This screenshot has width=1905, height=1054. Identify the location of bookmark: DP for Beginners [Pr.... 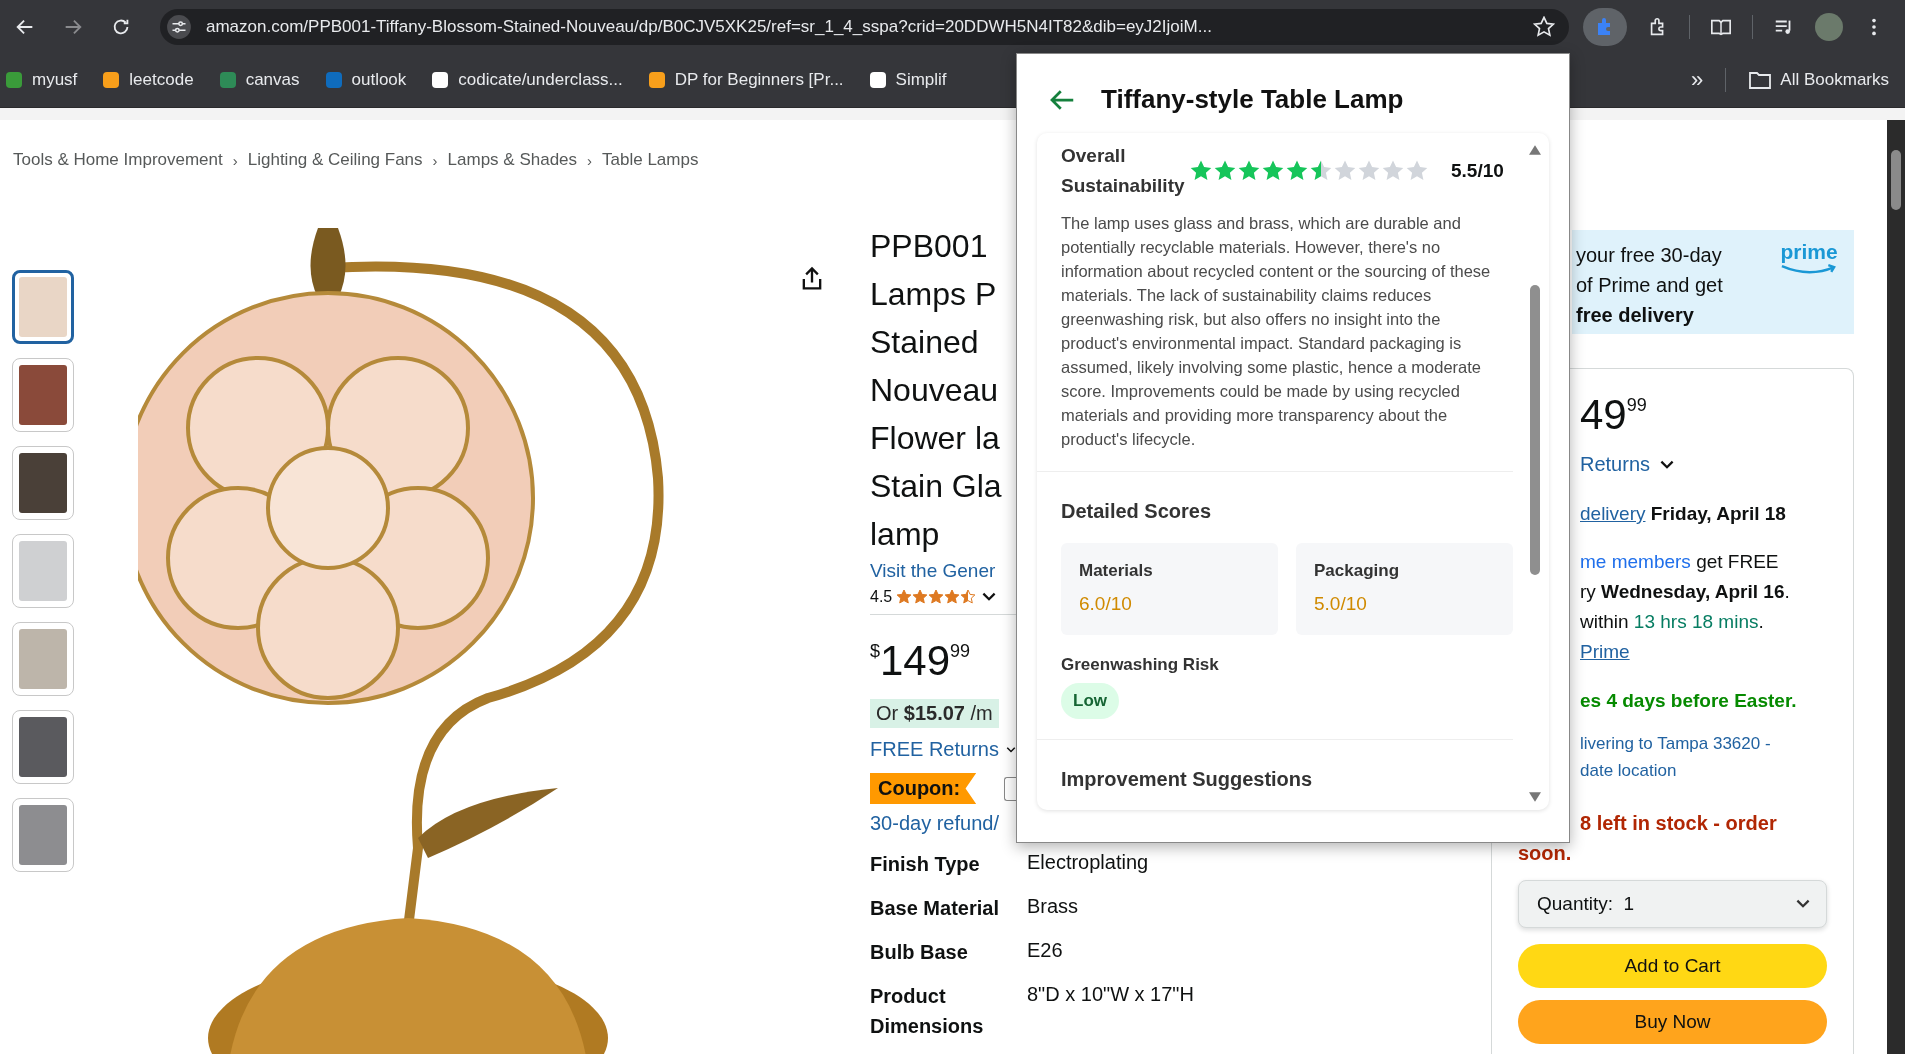
(745, 80).